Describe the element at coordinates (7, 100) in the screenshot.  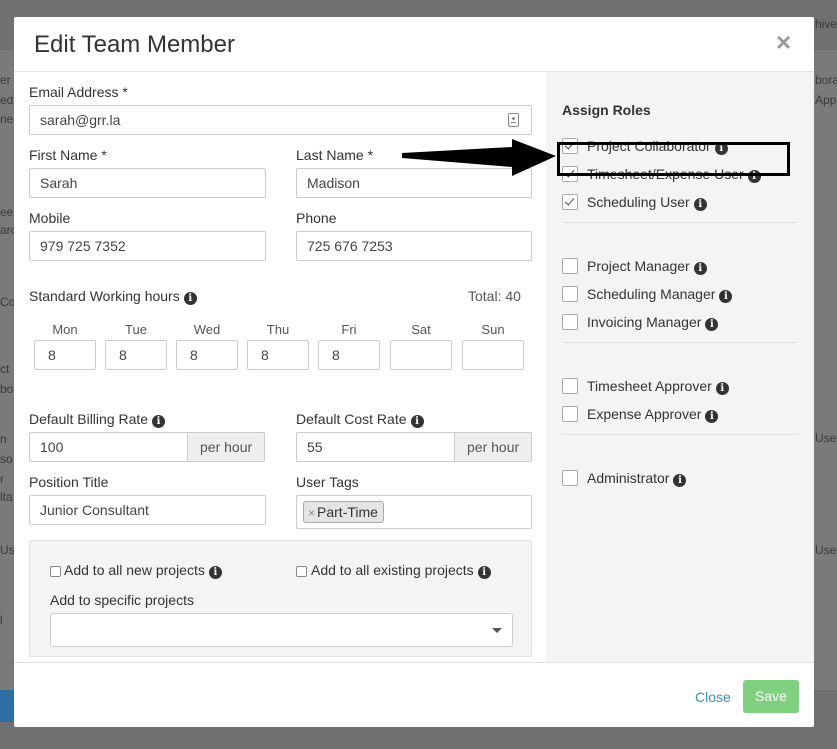
I see `backdrop-text: ed` at that location.